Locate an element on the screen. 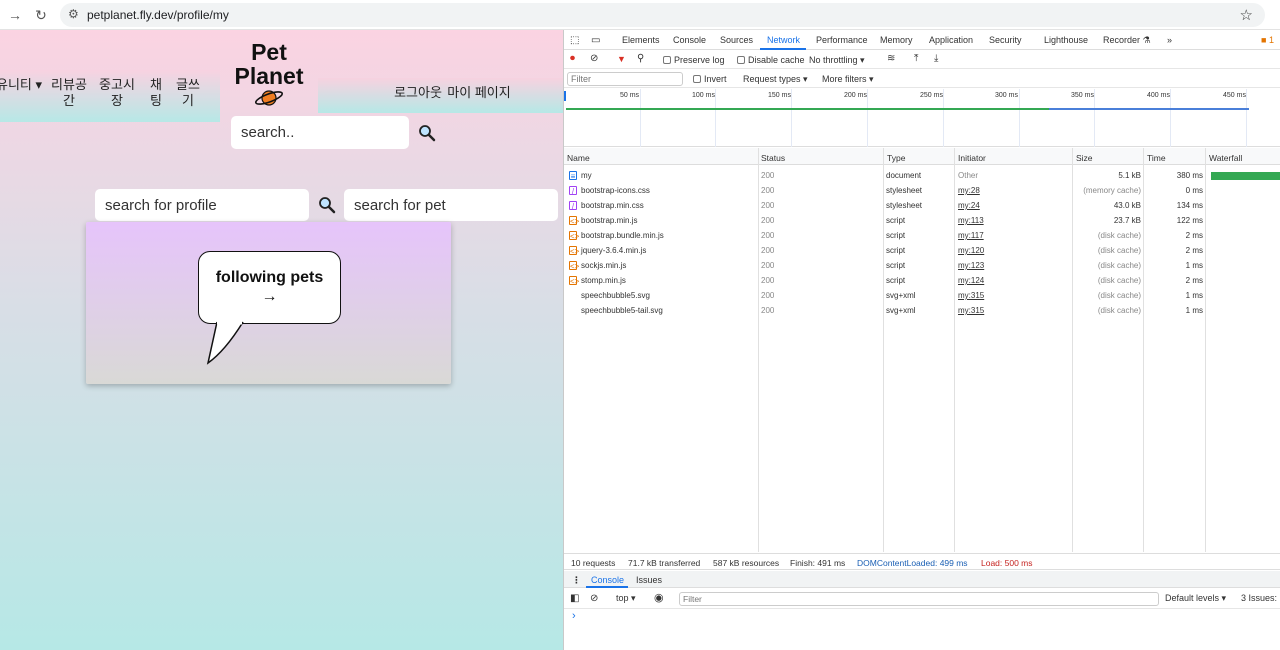 This screenshot has width=1280, height=650. col-type: Type is located at coordinates (896, 158).